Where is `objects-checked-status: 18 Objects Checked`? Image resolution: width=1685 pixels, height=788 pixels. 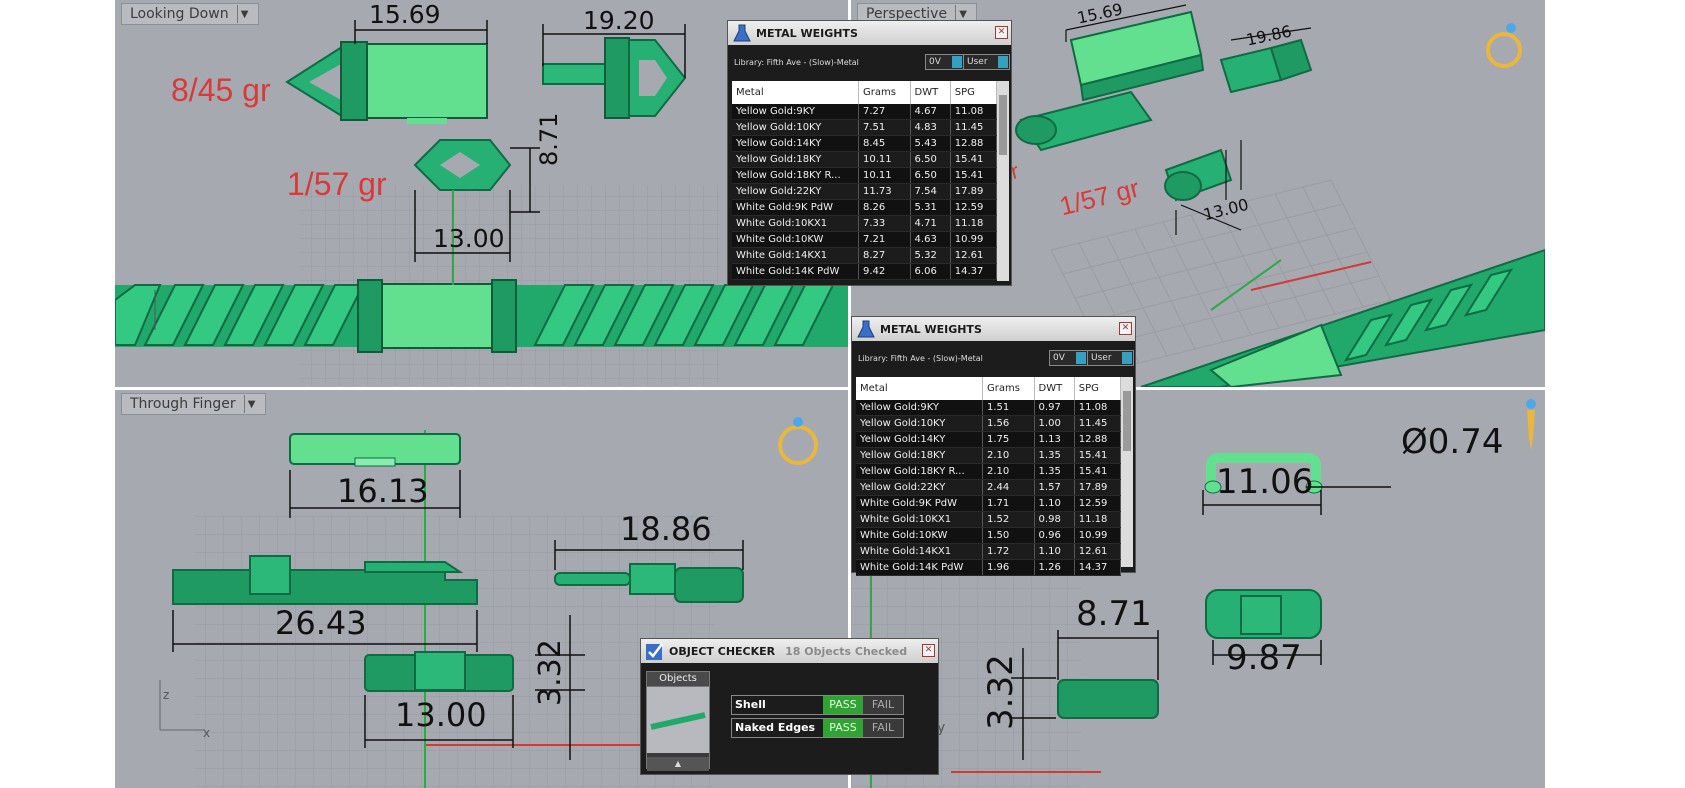
objects-checked-status: 18 Objects Checked is located at coordinates (846, 651).